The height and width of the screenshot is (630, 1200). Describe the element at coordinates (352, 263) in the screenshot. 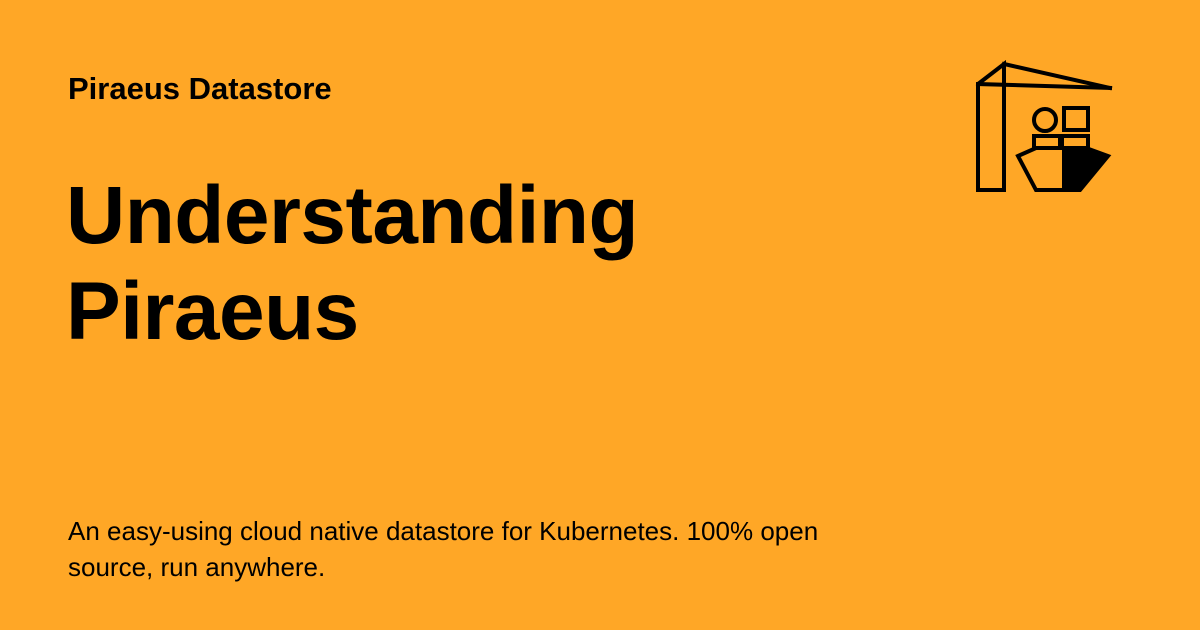

I see `page-title: Understanding Piraeus` at that location.